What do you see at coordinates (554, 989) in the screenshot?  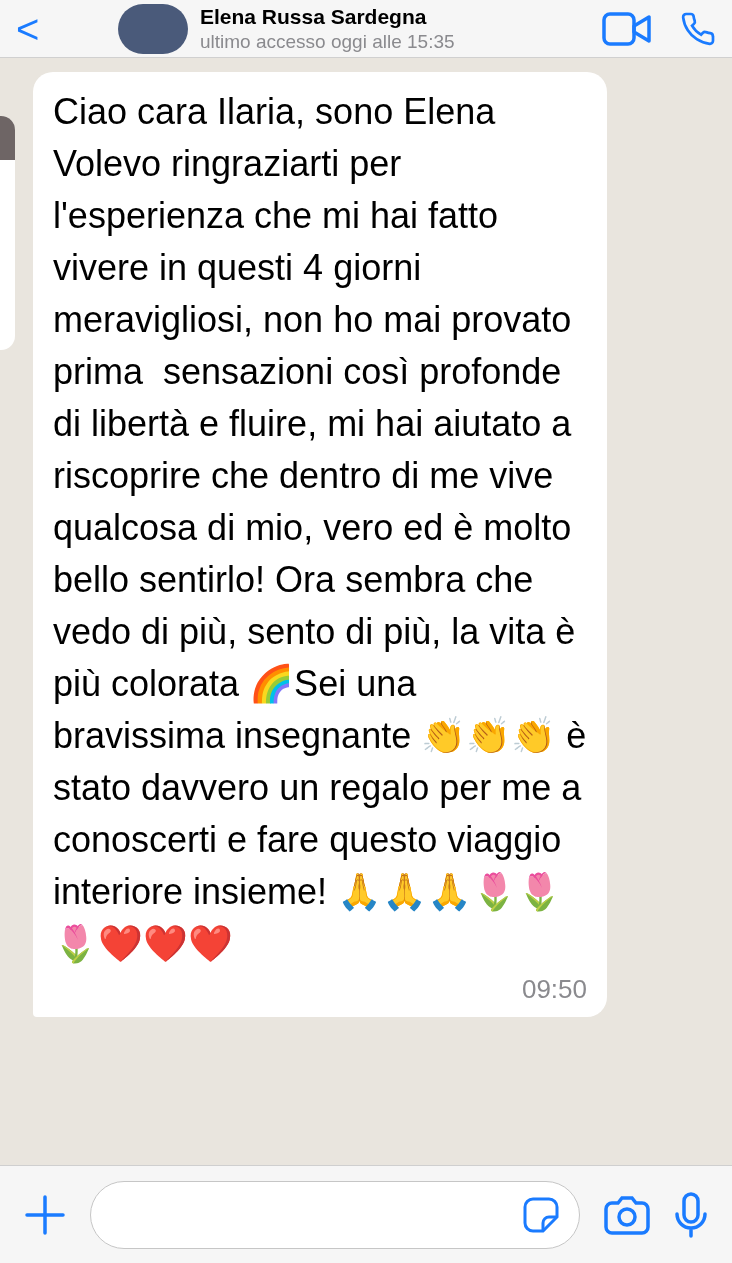 I see `message-time: 09:50` at bounding box center [554, 989].